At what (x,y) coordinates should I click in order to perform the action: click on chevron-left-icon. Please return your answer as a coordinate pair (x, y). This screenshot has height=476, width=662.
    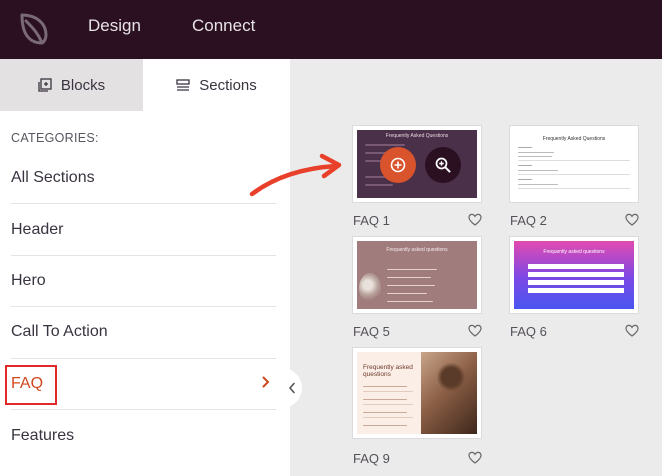
    Looking at the image, I should click on (291, 388).